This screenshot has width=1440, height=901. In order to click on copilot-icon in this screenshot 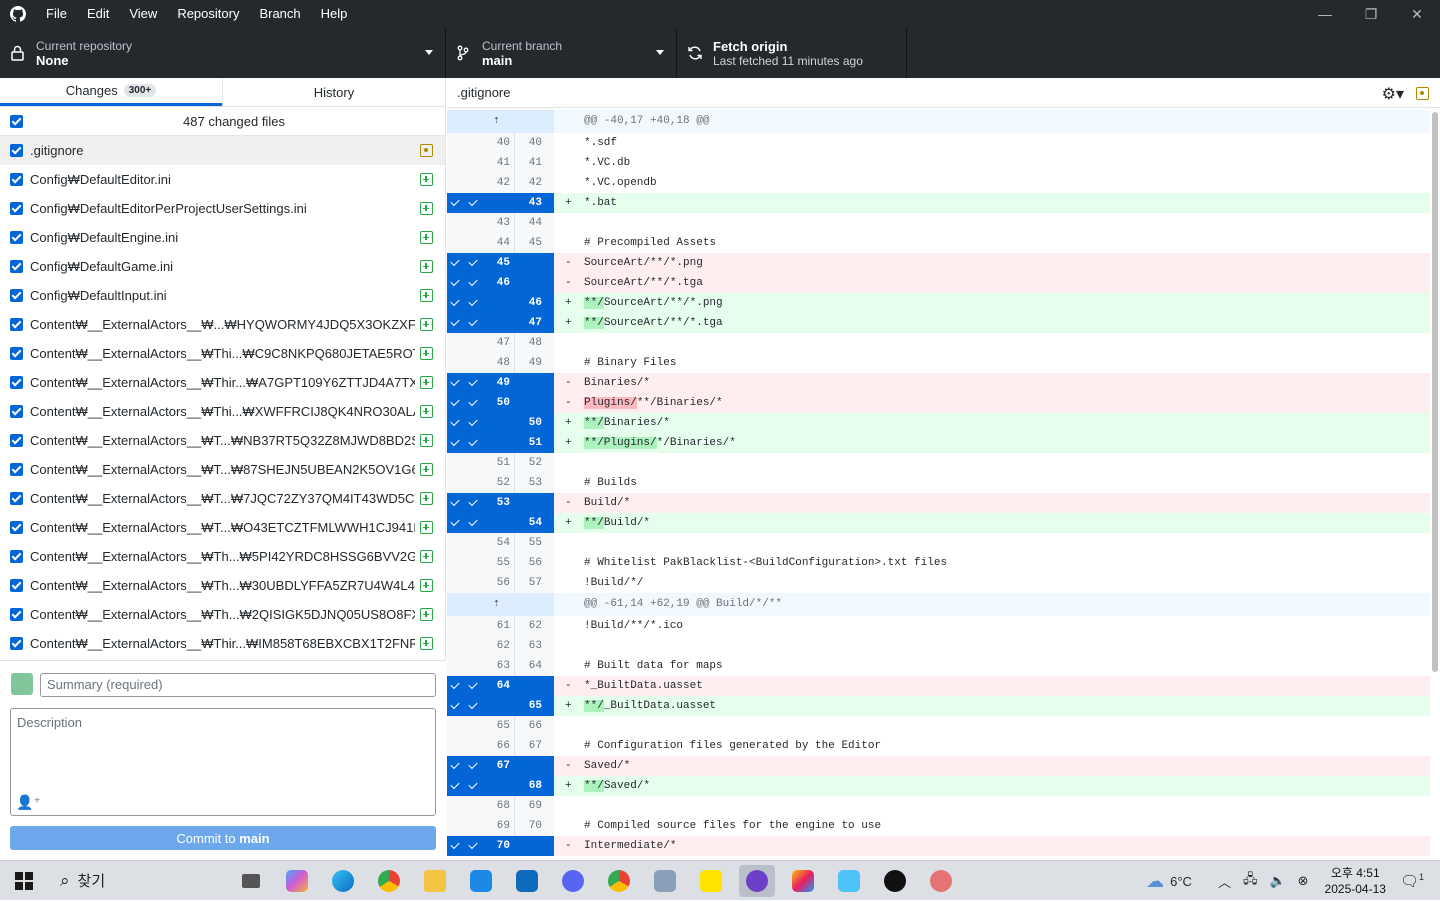, I will do `click(297, 881)`.